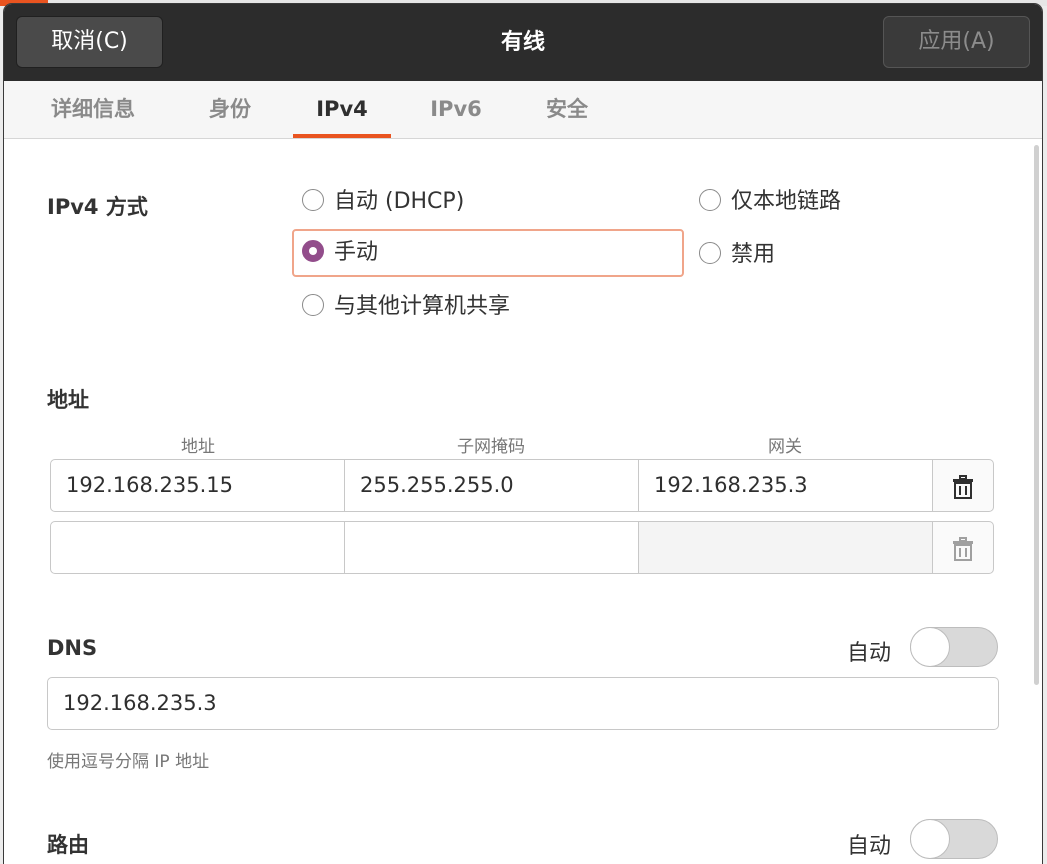  I want to click on radio-manual: 手动, so click(488, 253).